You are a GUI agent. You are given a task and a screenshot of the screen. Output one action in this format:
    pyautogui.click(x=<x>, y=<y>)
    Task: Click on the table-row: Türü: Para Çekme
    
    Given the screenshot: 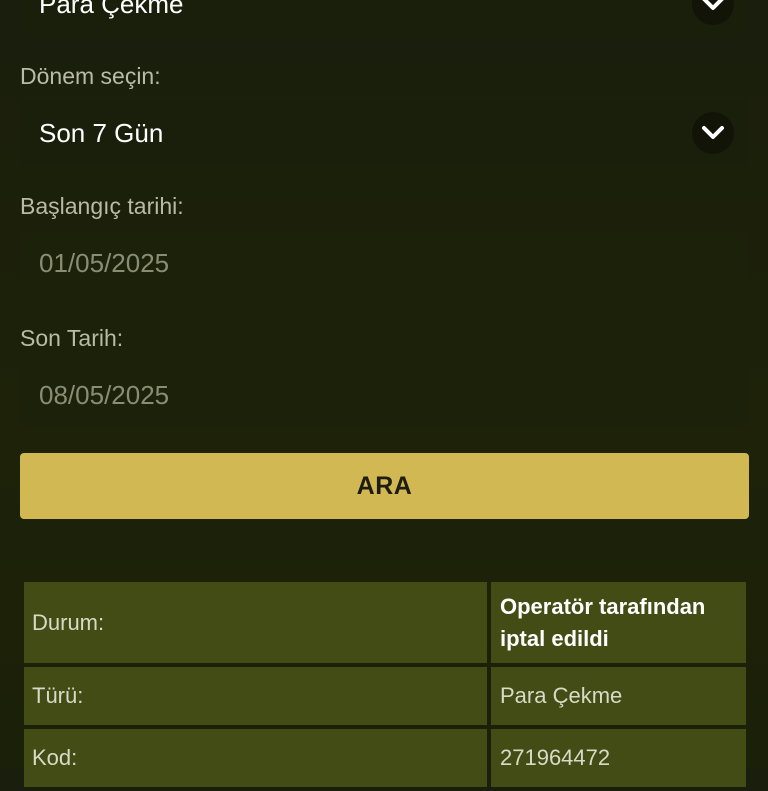 What is the action you would take?
    pyautogui.click(x=385, y=696)
    